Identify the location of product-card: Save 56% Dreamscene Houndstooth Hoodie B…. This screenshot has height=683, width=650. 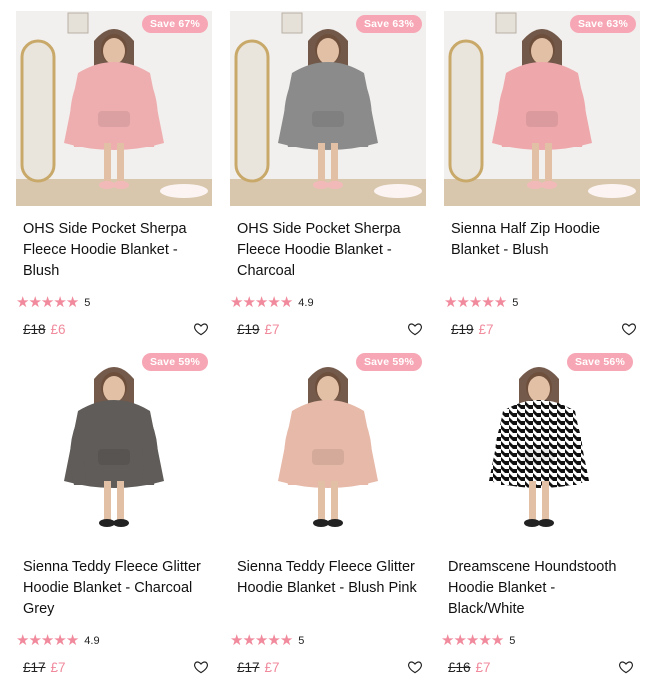
(539, 512).